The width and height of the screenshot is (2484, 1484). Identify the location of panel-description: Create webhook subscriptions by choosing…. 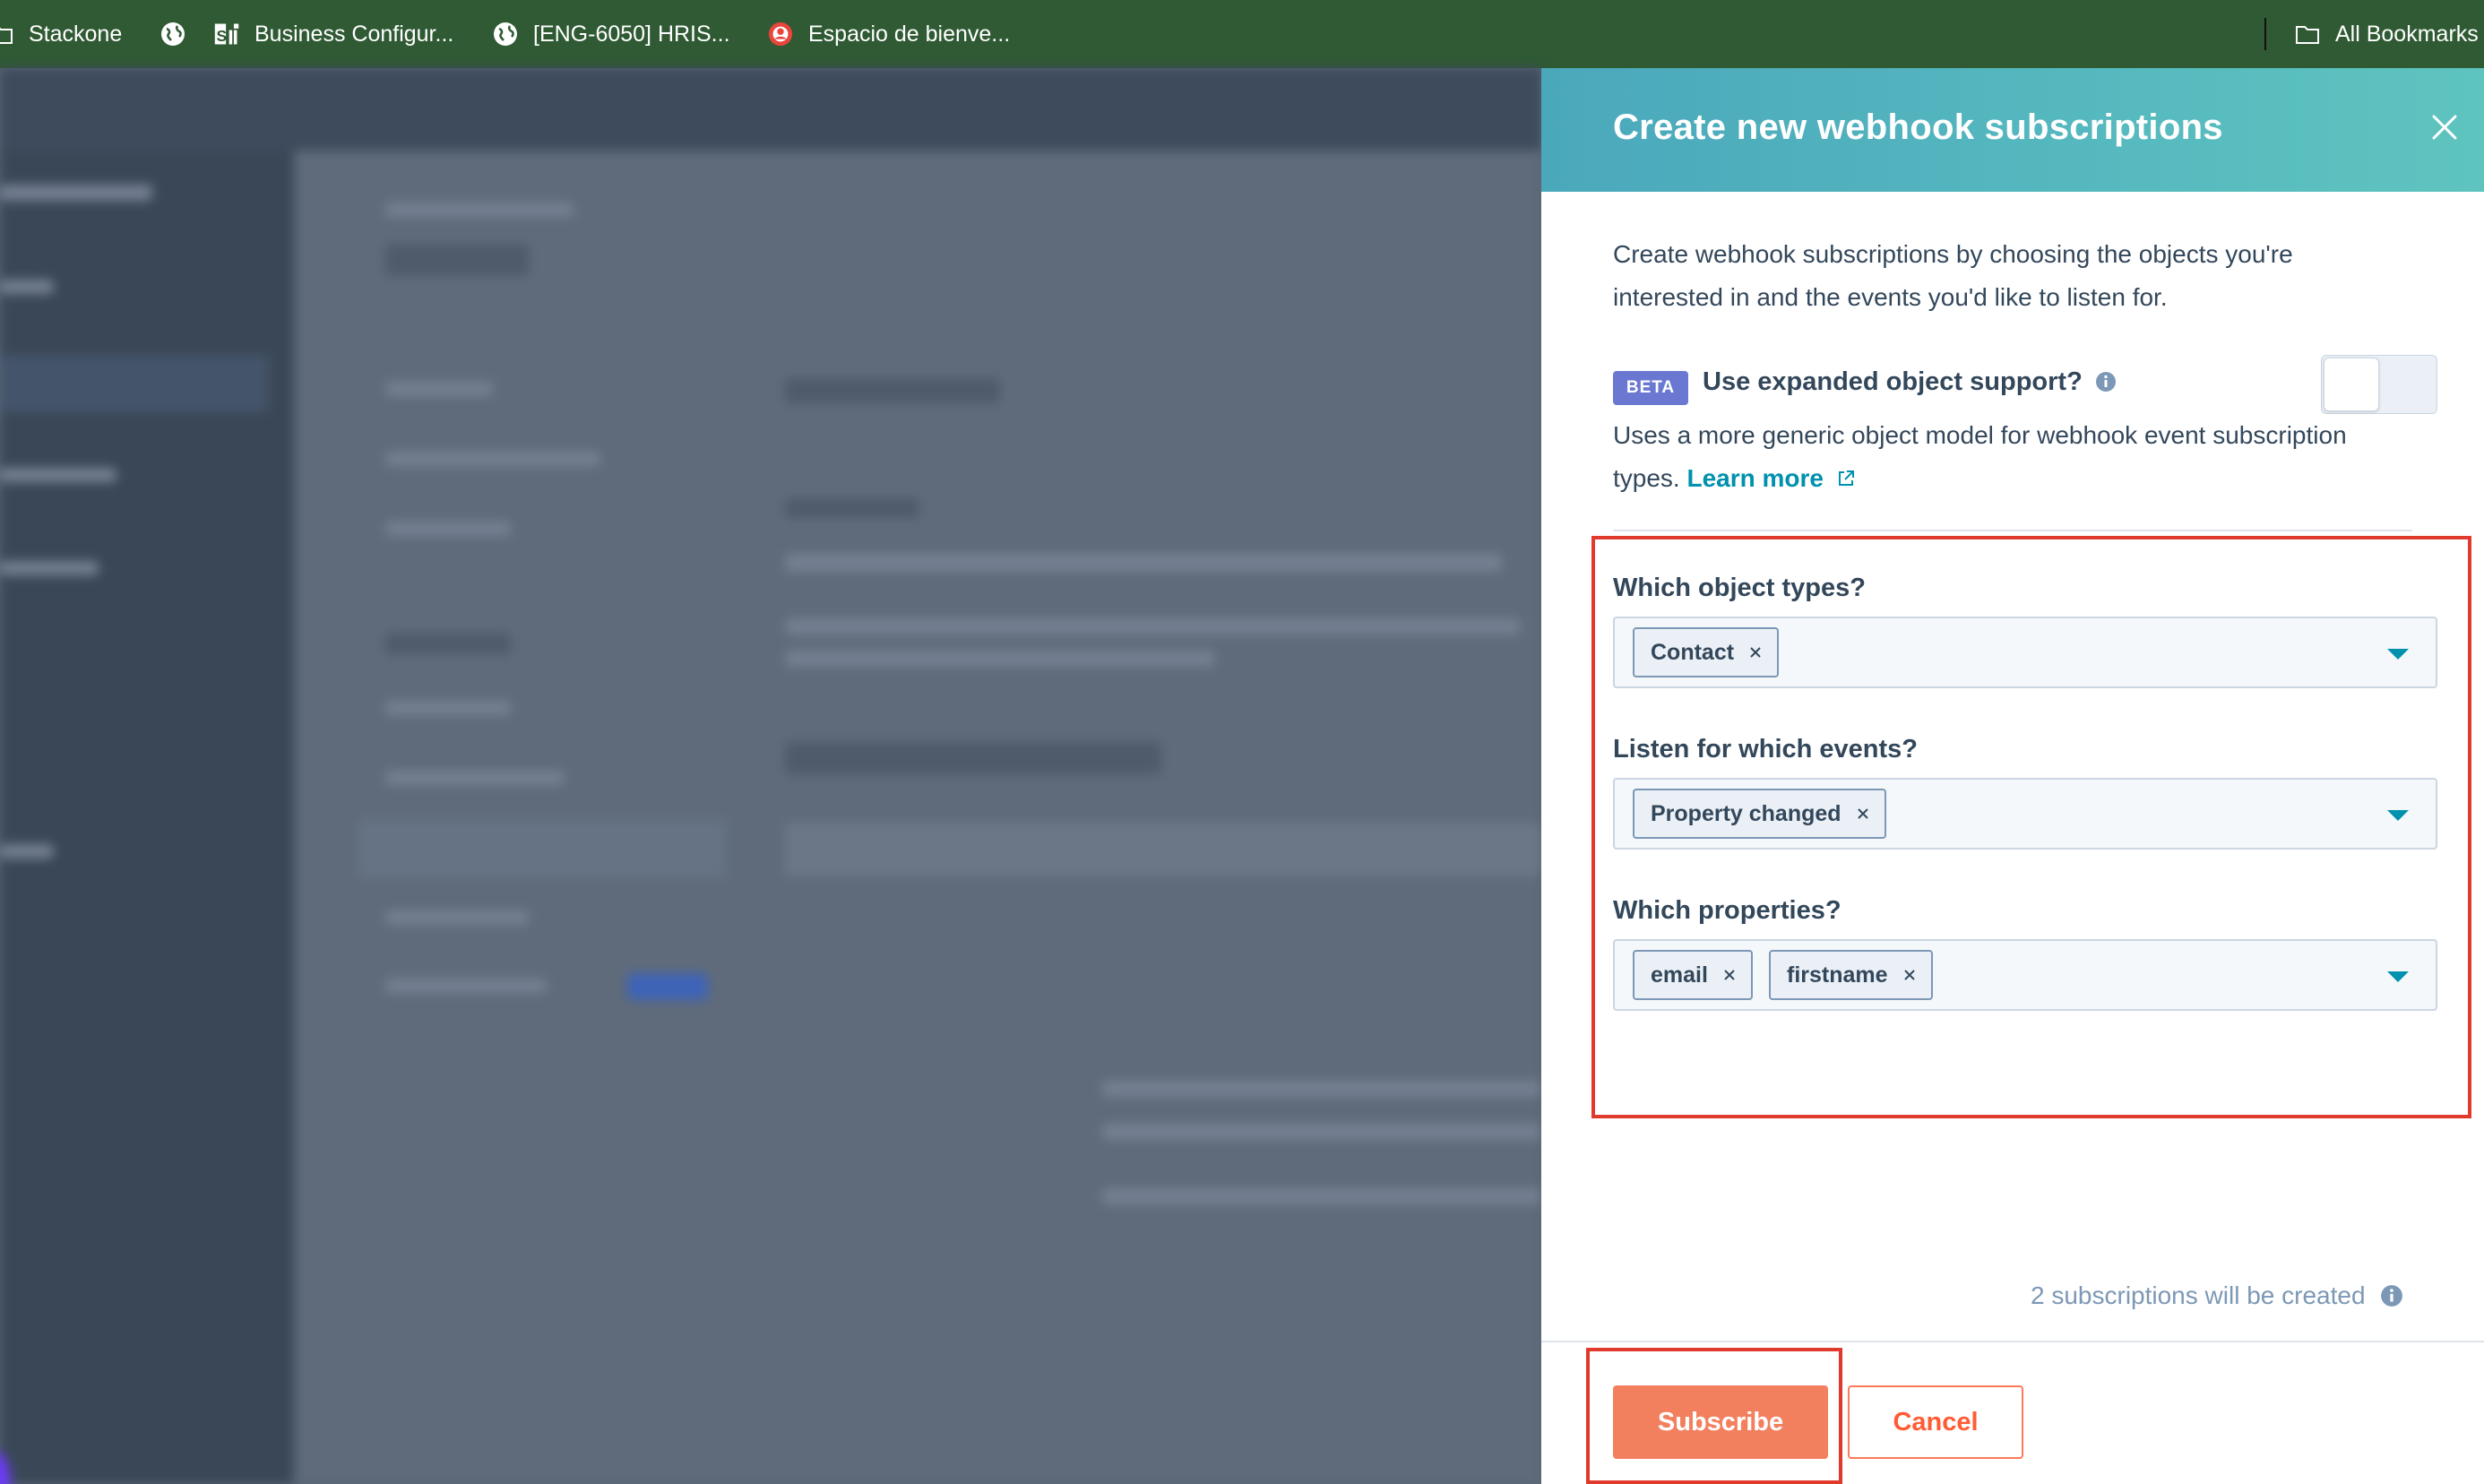
(1953, 275).